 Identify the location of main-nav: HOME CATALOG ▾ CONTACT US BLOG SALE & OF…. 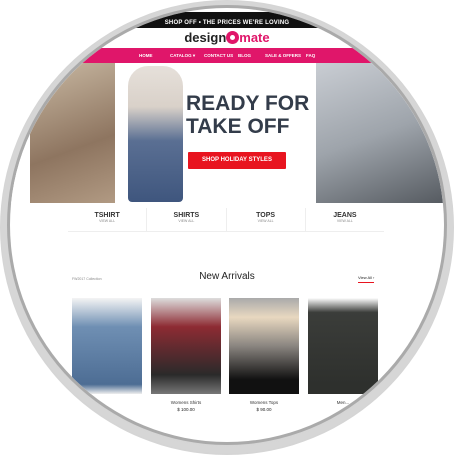
(227, 55).